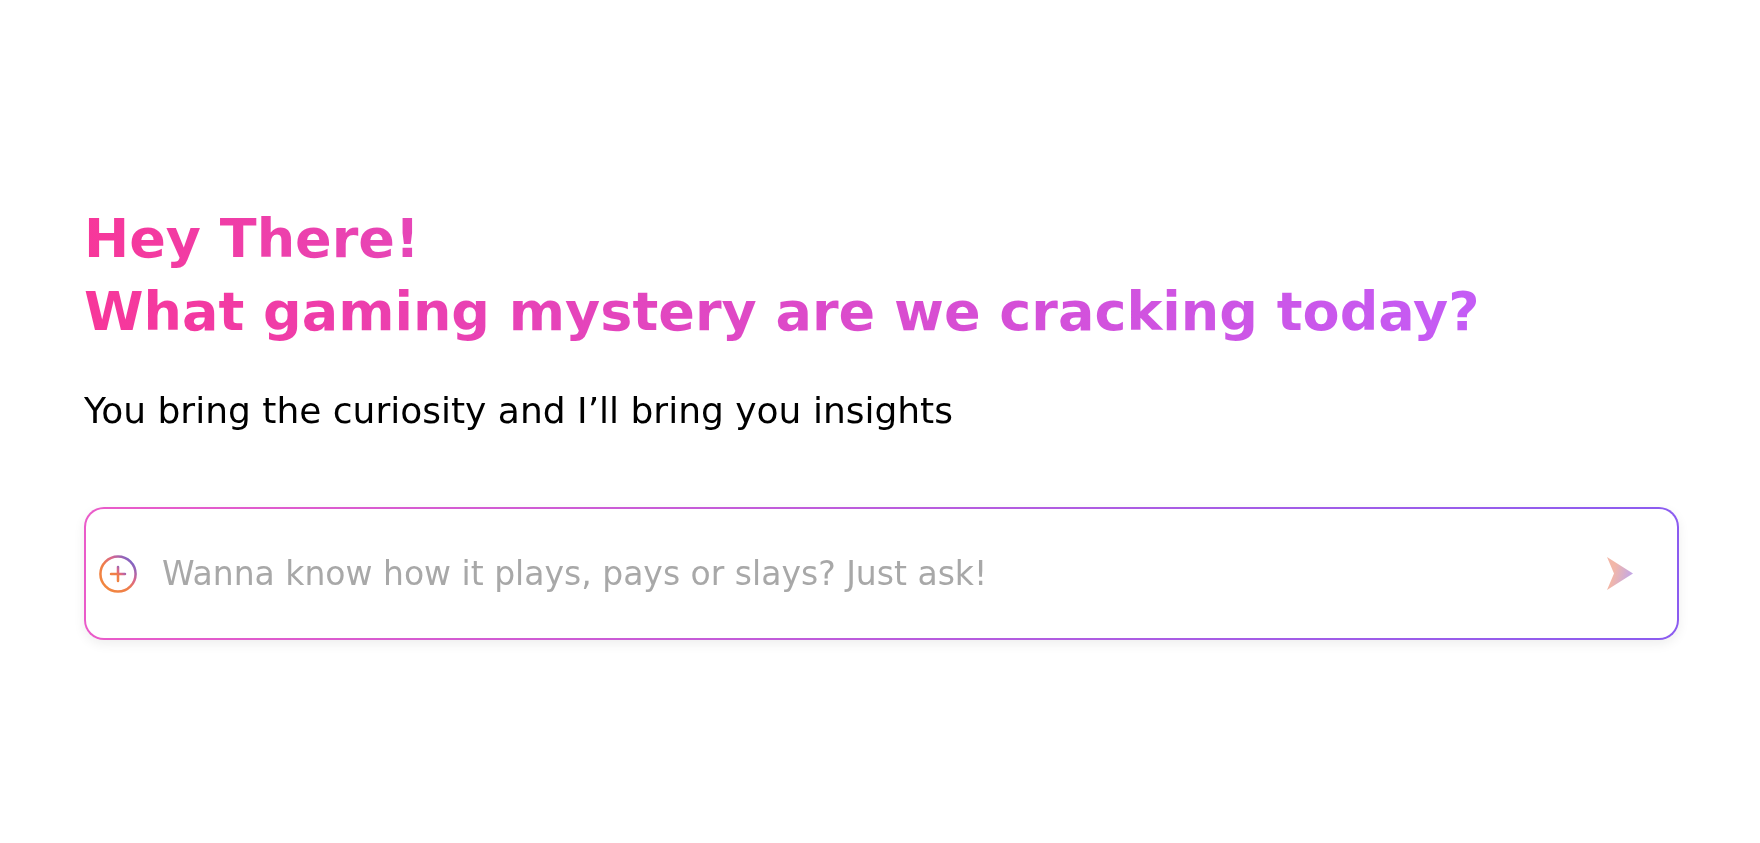  What do you see at coordinates (518, 411) in the screenshot?
I see `subtitle-text: You bring the curiosity and I’ll bring you insights` at bounding box center [518, 411].